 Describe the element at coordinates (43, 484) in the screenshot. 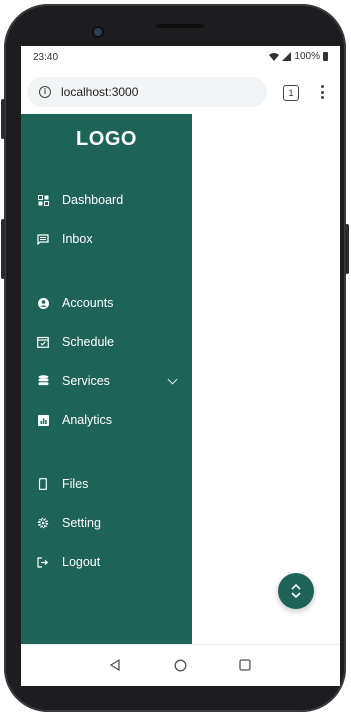

I see `file-icon` at that location.